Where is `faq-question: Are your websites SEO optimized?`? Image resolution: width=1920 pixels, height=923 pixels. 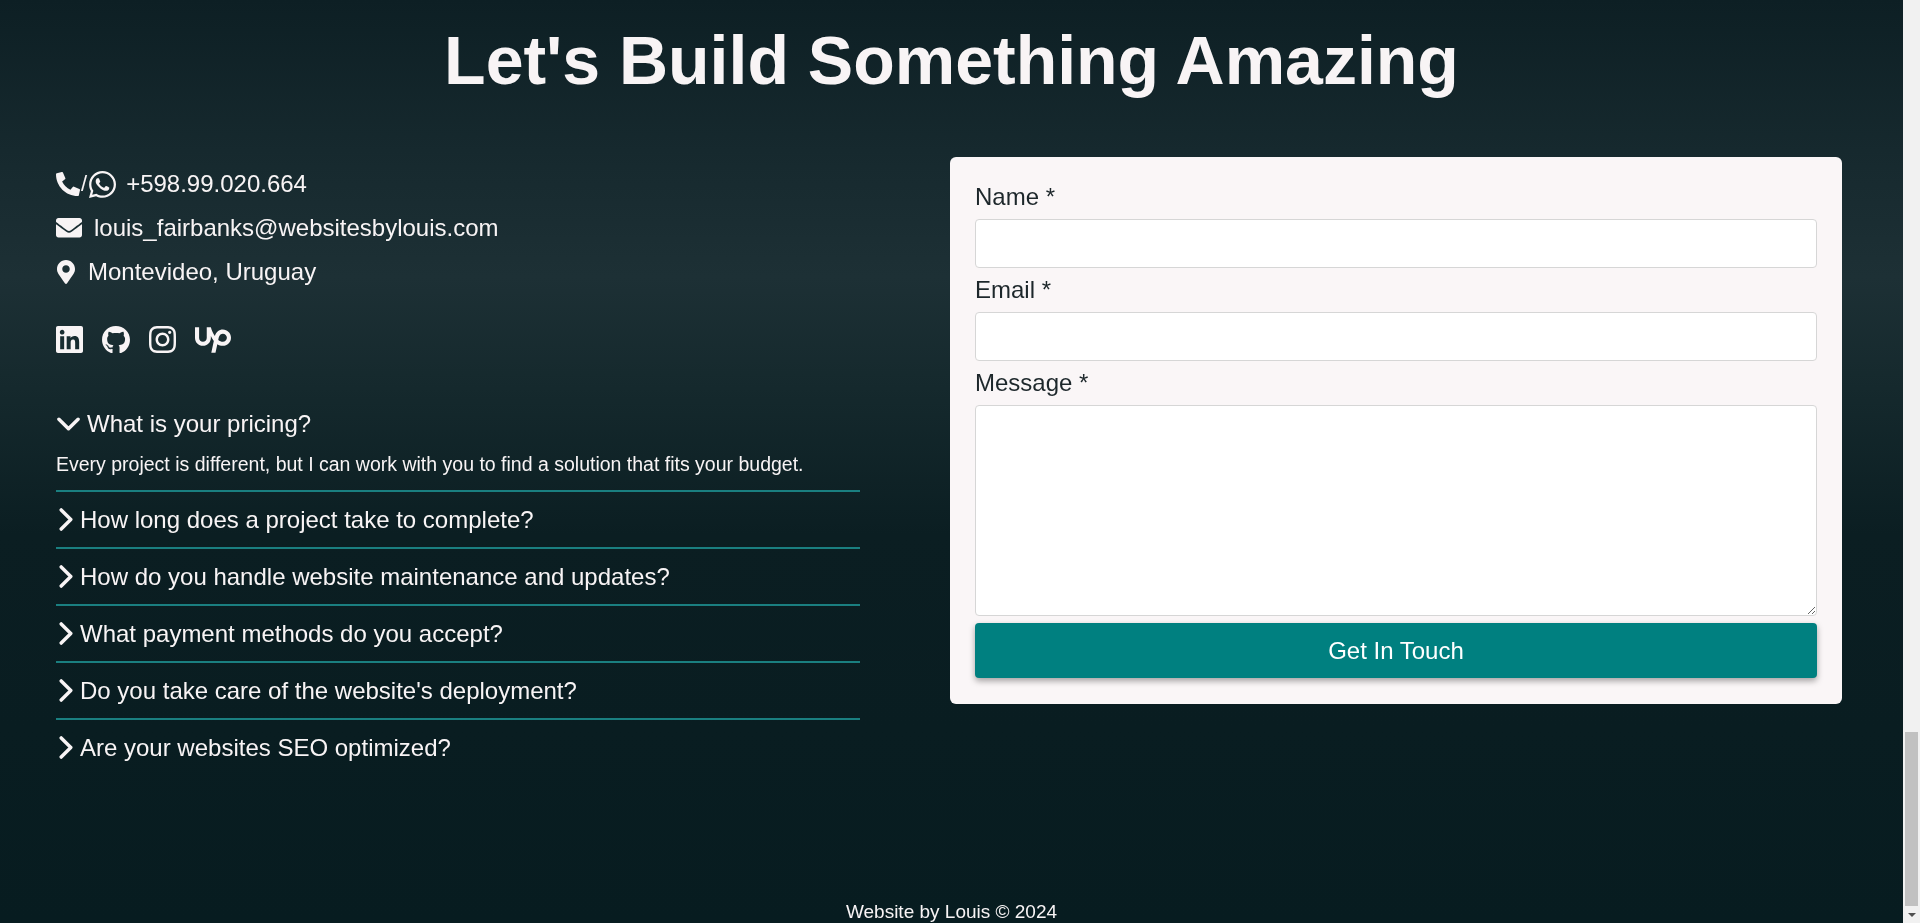 faq-question: Are your websites SEO optimized? is located at coordinates (458, 747).